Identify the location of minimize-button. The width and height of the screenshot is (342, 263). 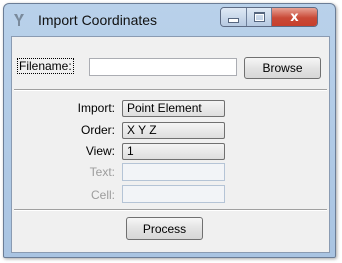
(234, 17).